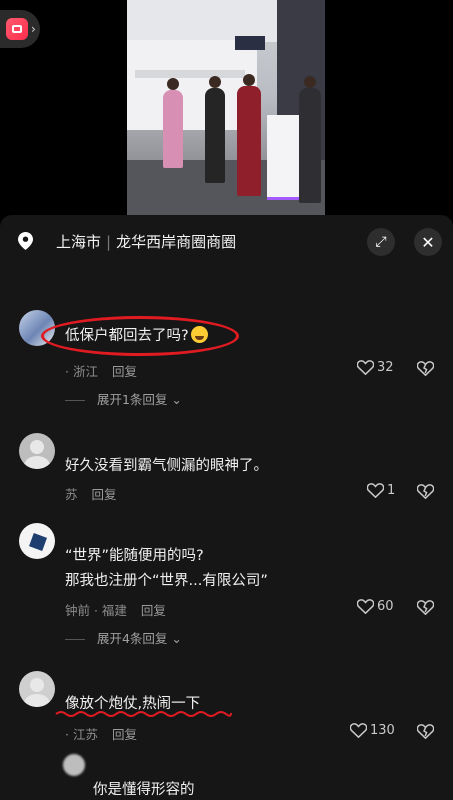  I want to click on close-button: ✕, so click(428, 242).